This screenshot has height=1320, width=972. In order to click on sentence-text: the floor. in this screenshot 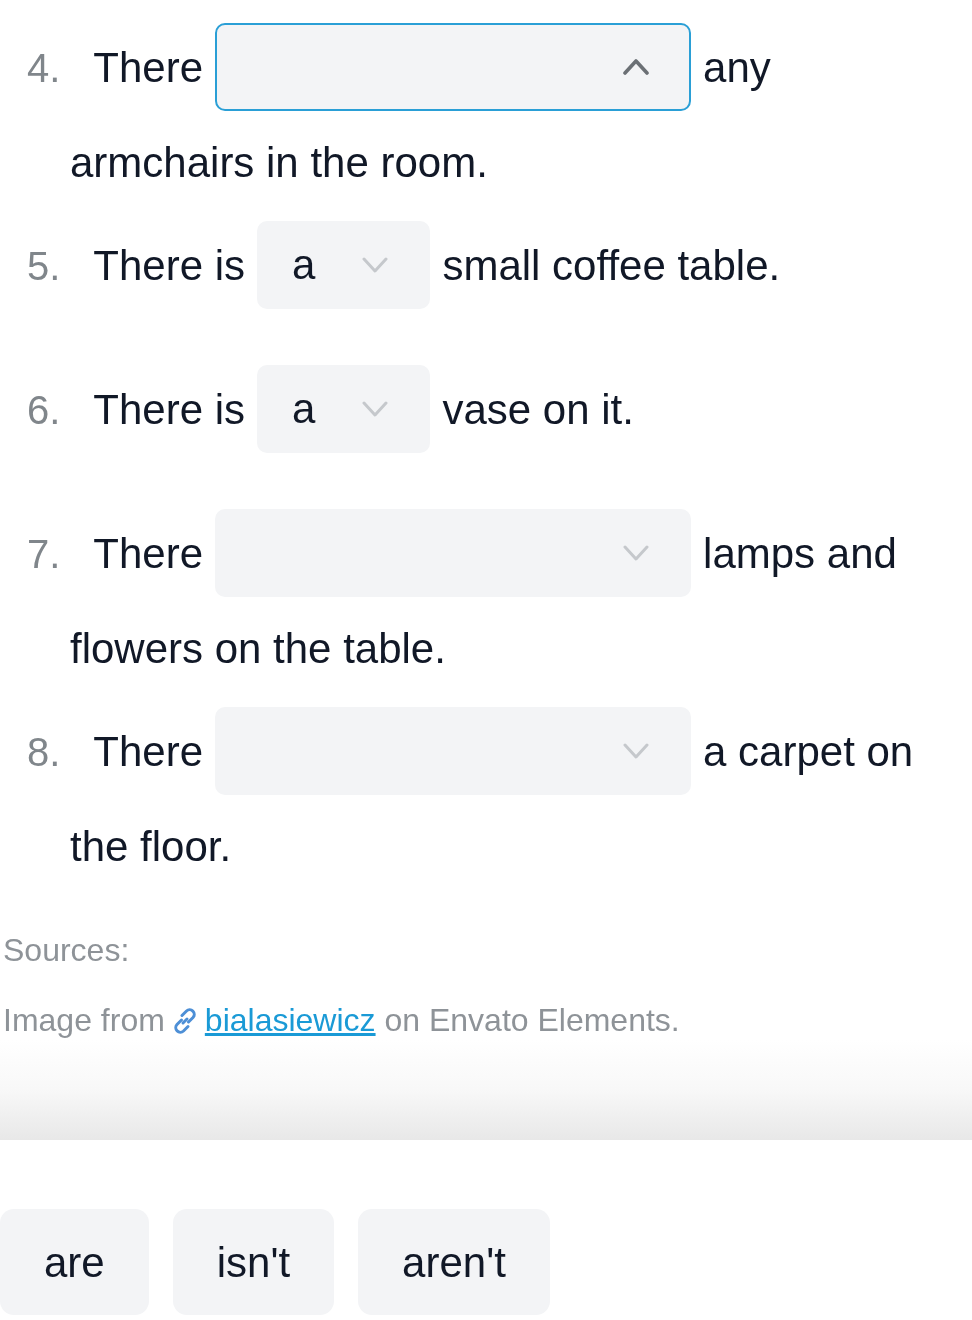, I will do `click(151, 847)`.